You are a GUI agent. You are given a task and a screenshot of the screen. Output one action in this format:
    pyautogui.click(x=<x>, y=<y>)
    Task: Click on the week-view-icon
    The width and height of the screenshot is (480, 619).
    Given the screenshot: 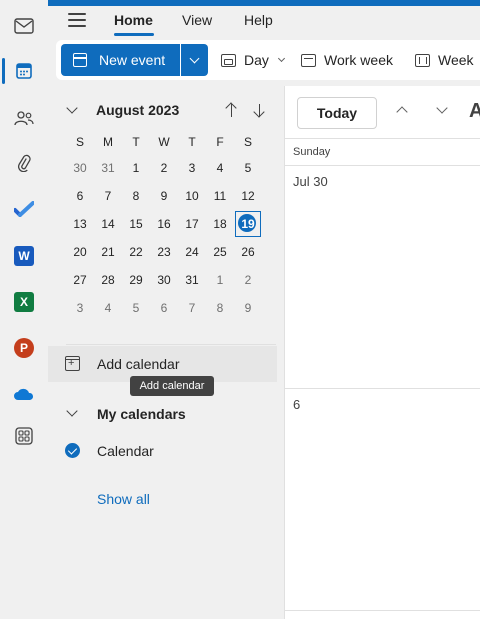 What is the action you would take?
    pyautogui.click(x=422, y=60)
    